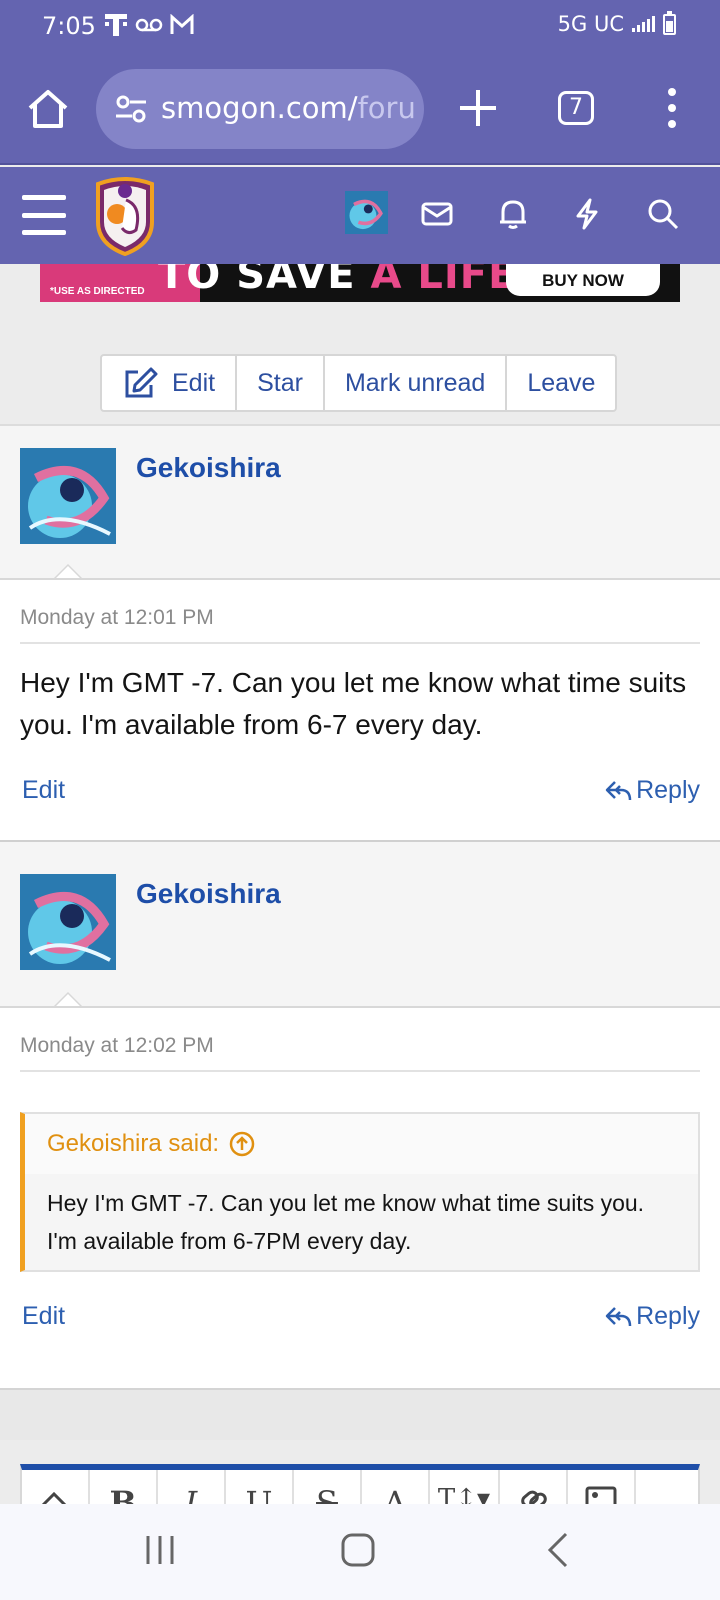  Describe the element at coordinates (386, 108) in the screenshot. I see `url-fade: foru` at that location.